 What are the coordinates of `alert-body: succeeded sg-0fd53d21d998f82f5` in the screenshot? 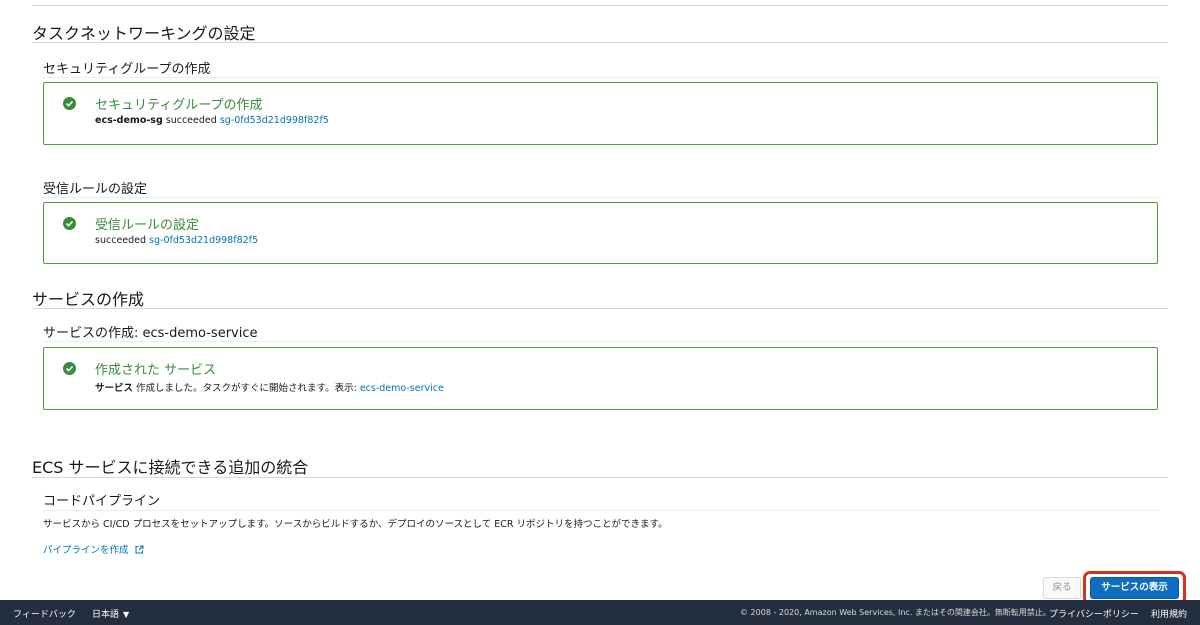 It's located at (176, 240).